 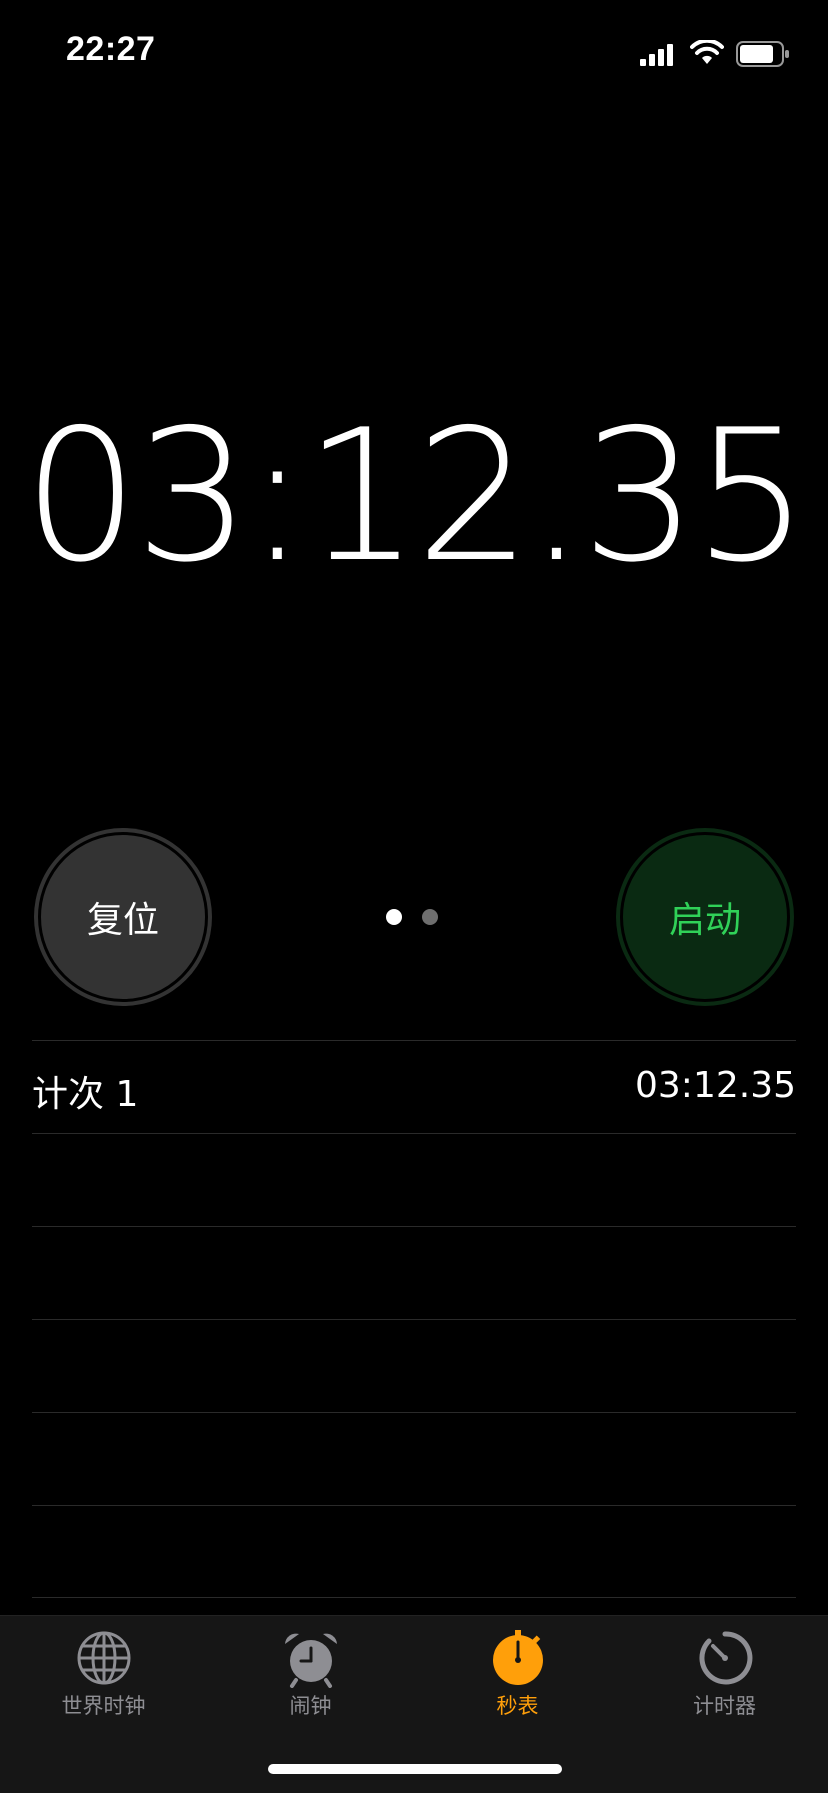 What do you see at coordinates (762, 54) in the screenshot?
I see `battery-icon` at bounding box center [762, 54].